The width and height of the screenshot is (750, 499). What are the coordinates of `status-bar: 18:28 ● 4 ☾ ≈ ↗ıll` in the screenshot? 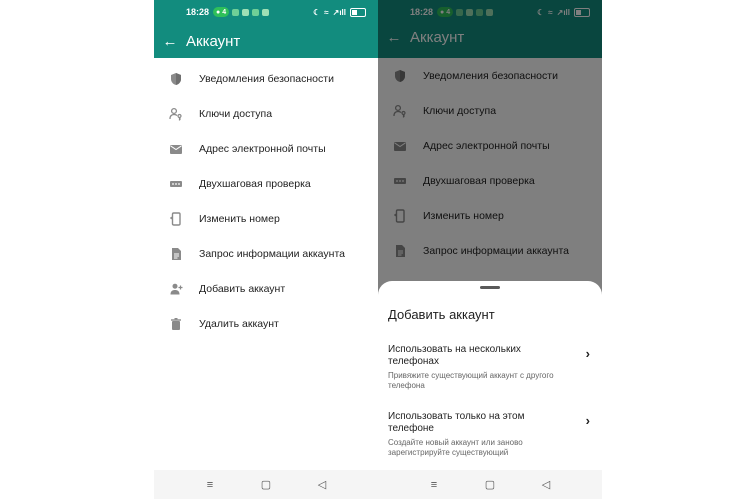 It's located at (266, 12).